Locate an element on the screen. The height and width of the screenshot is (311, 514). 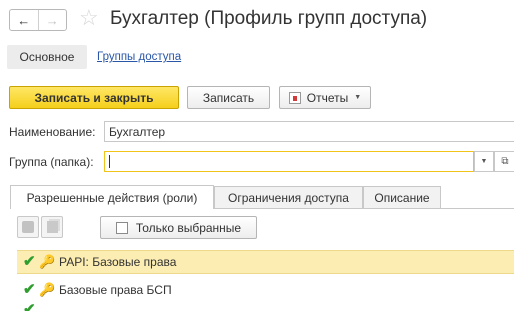
reports-button: Отчеты ▼ is located at coordinates (325, 97).